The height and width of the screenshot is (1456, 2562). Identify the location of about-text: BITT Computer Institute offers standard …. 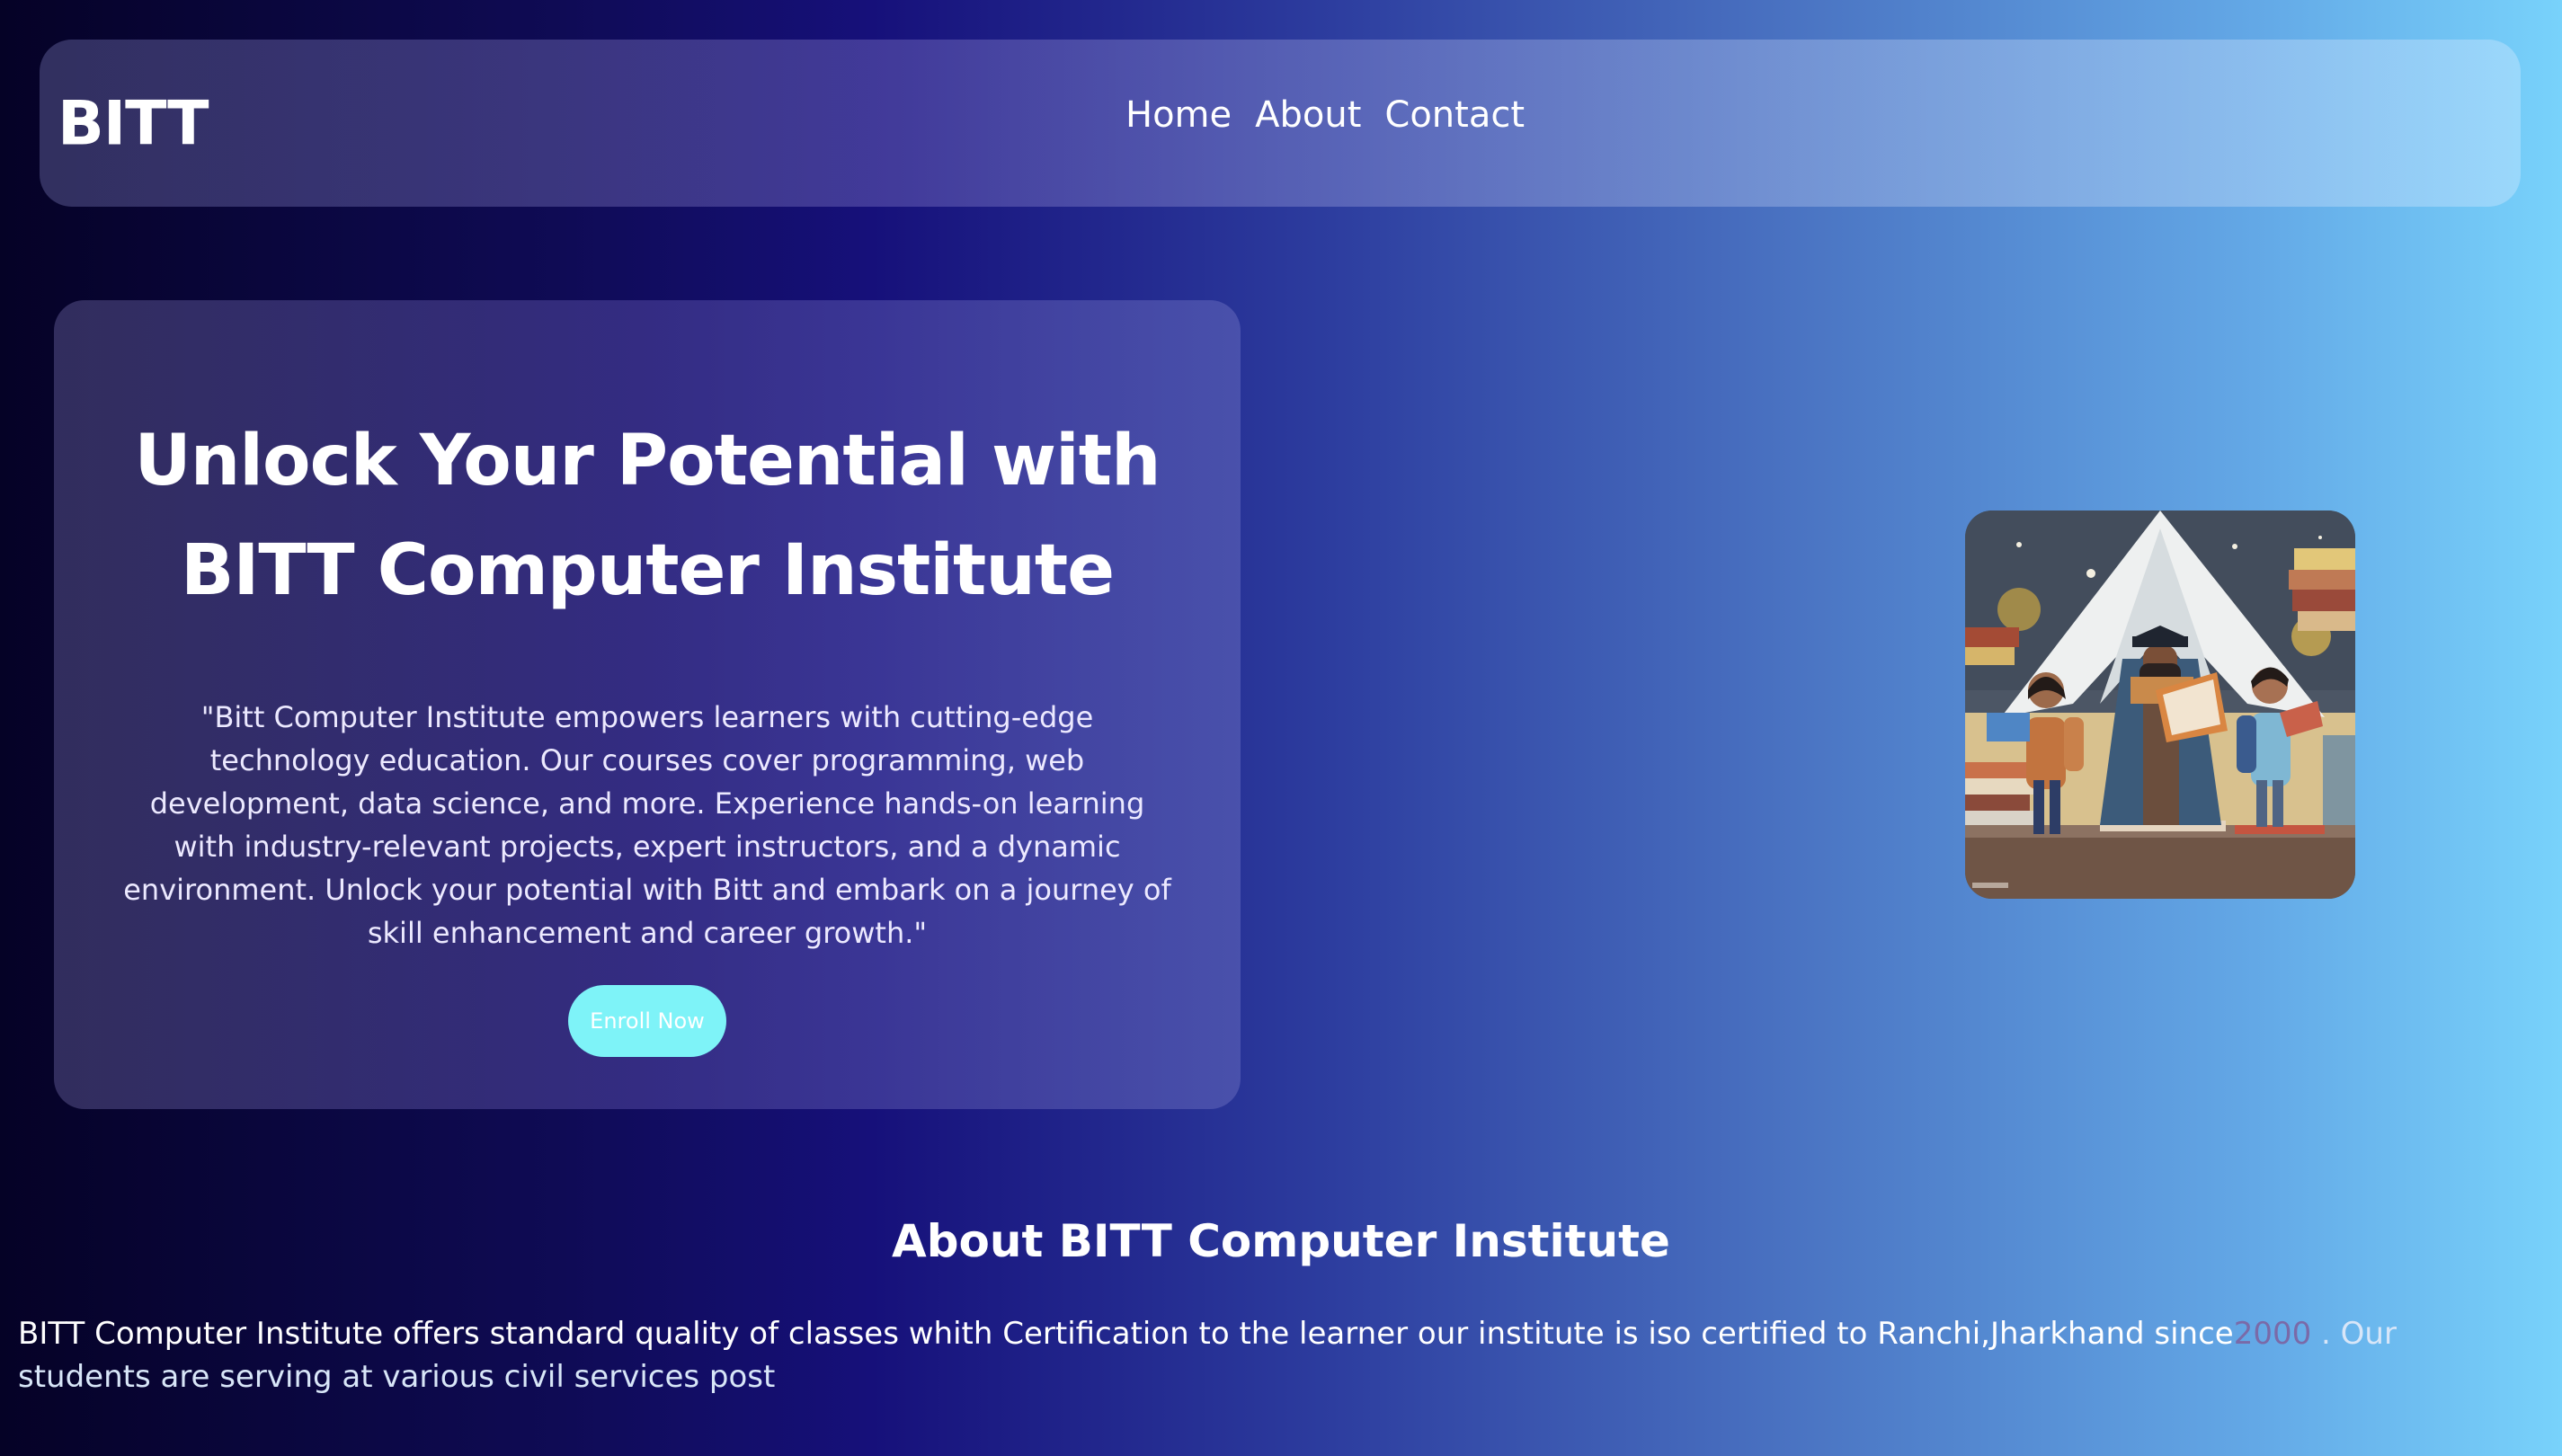
(1276, 1355).